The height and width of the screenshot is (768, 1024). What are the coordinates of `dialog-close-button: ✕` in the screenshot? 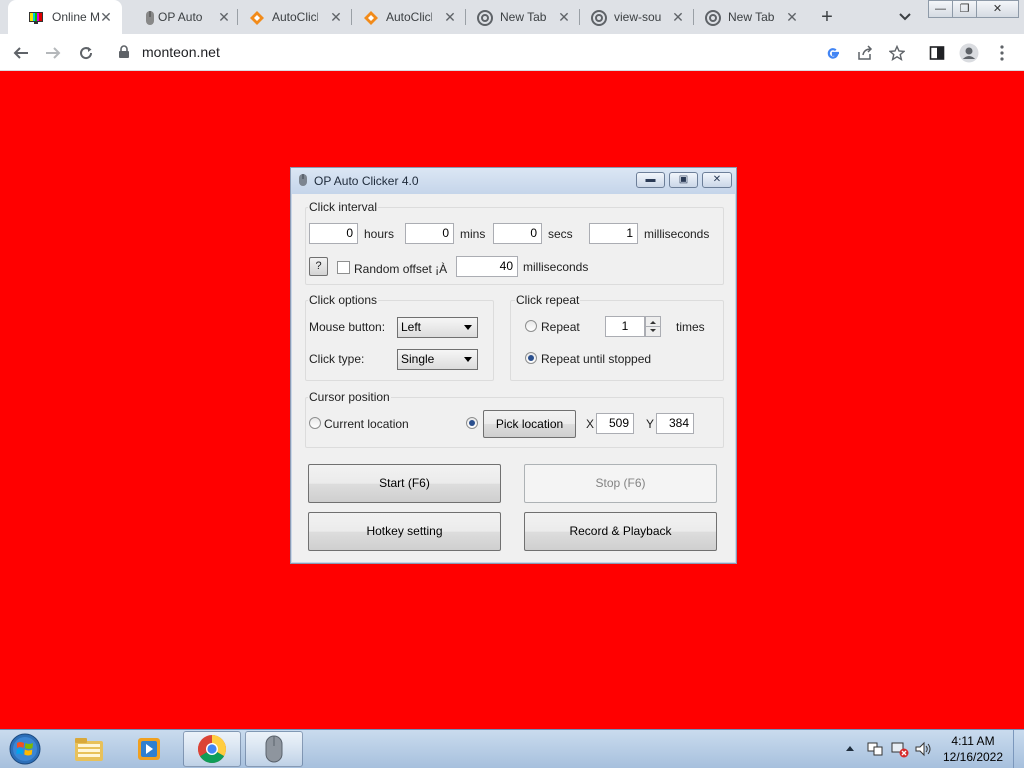 It's located at (717, 180).